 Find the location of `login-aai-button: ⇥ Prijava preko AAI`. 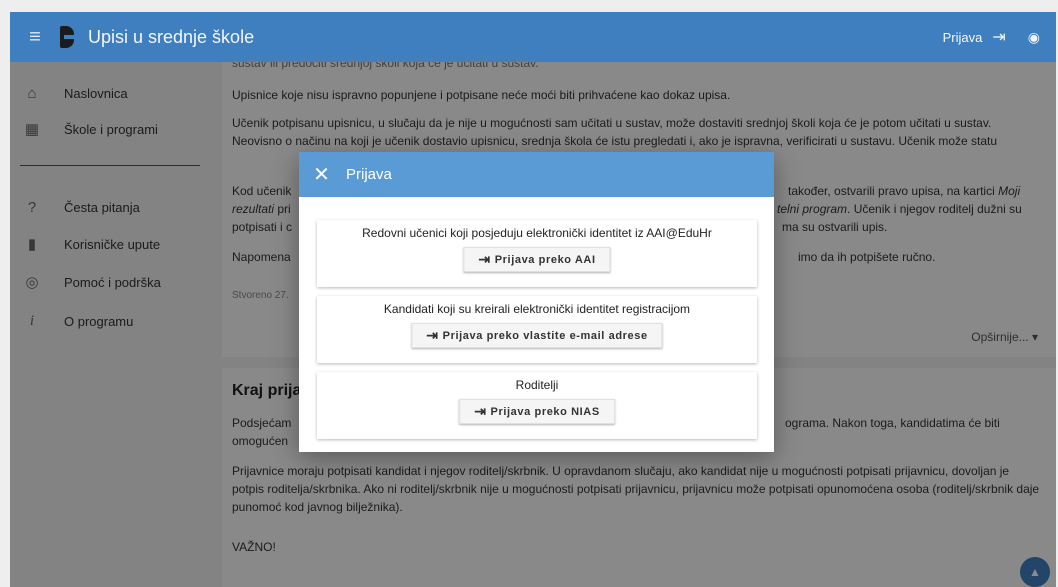

login-aai-button: ⇥ Prijava preko AAI is located at coordinates (537, 259).